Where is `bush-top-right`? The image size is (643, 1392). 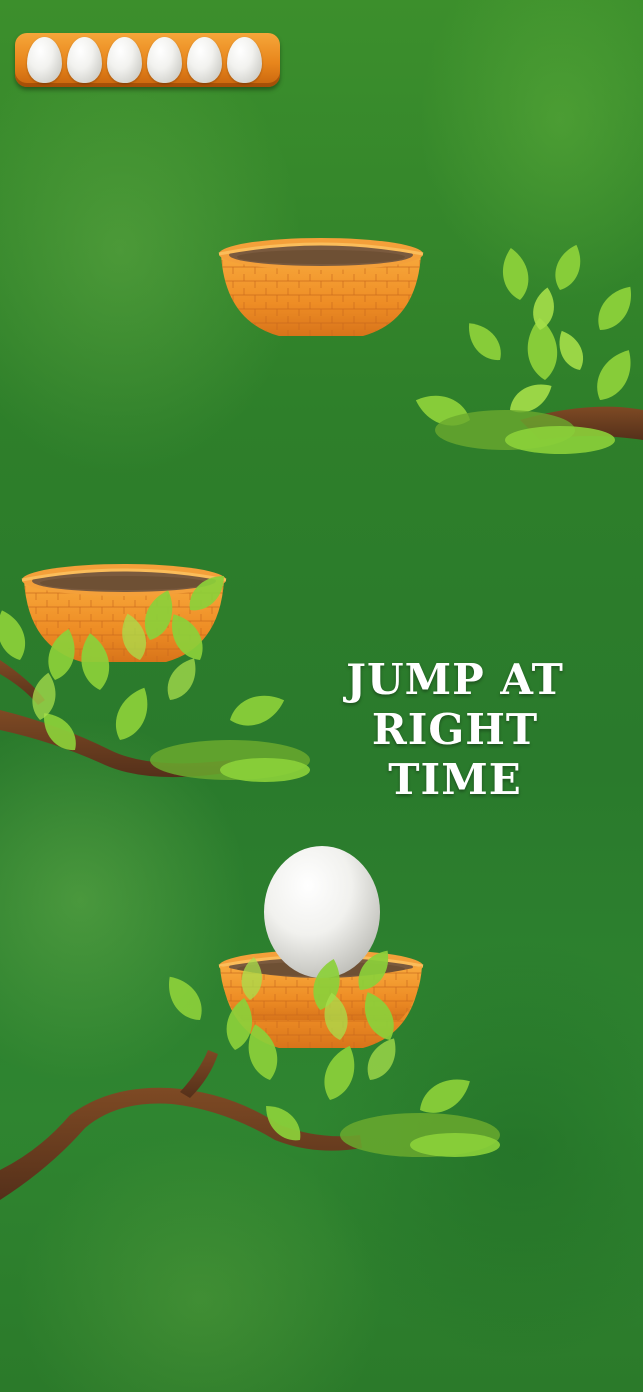
bush-top-right is located at coordinates (527, 347).